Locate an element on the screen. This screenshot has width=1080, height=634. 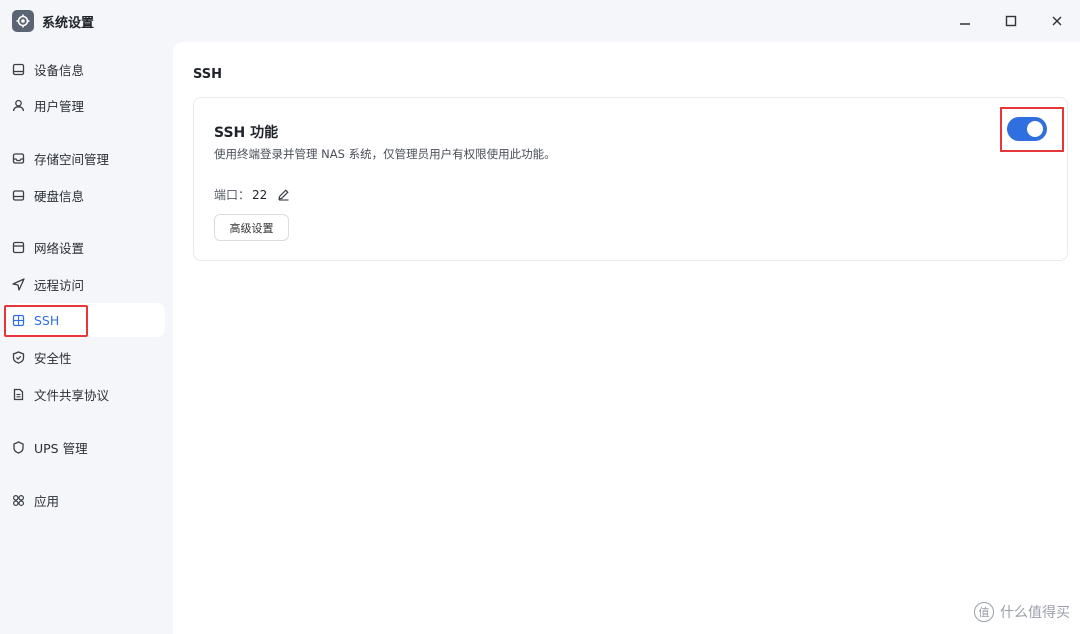
sidebar-item-label: 文件共享协议 is located at coordinates (72, 395).